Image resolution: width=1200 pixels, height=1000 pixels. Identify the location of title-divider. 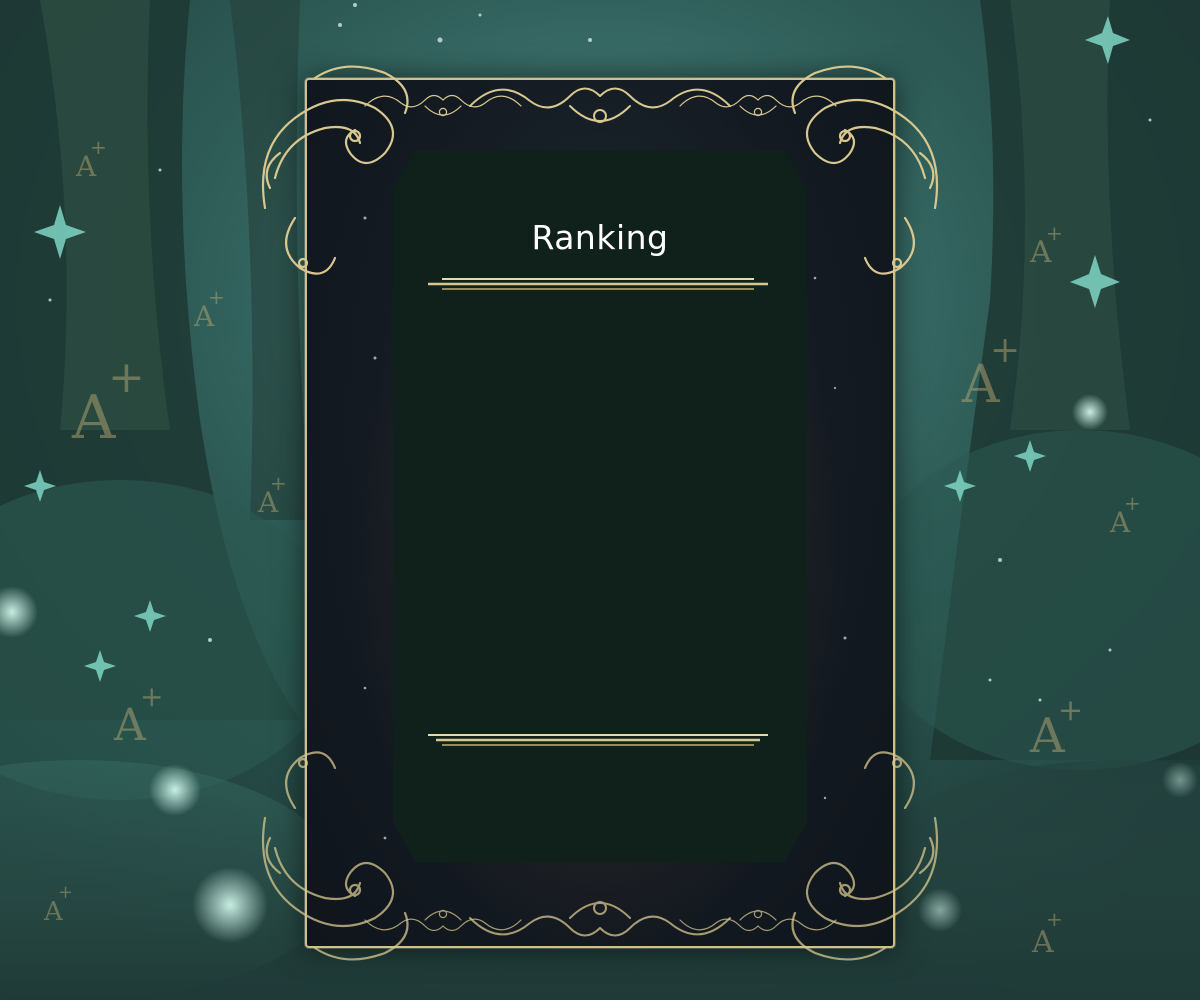
(598, 284).